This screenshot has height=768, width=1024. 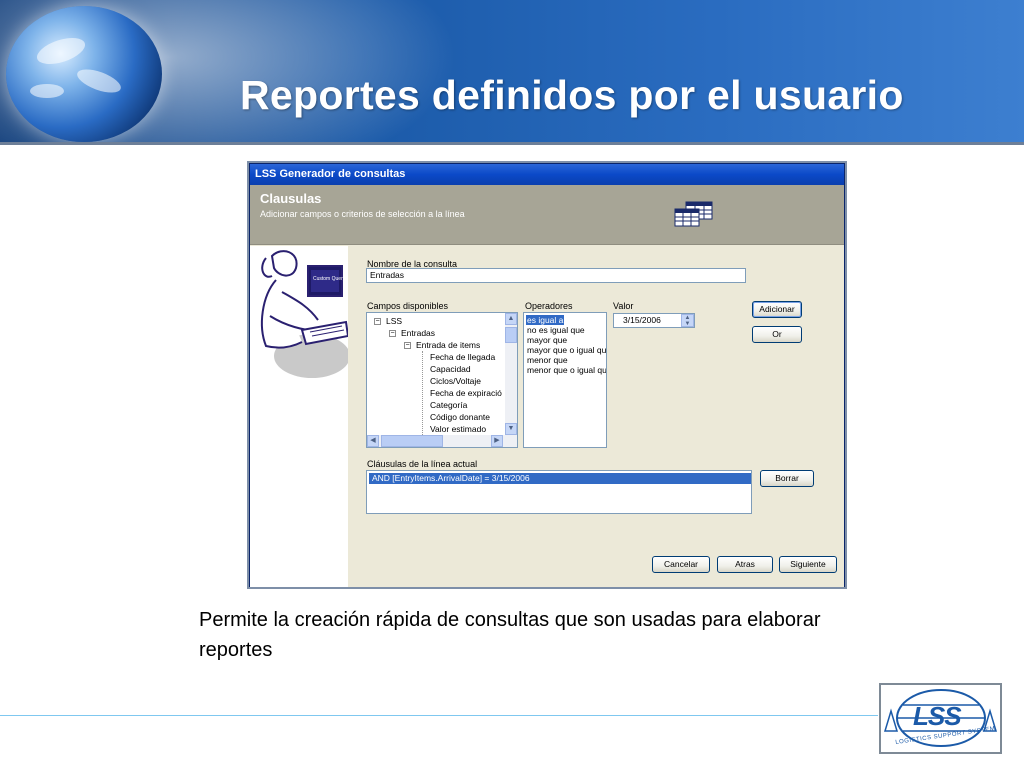 What do you see at coordinates (373, 441) in the screenshot?
I see `scroll-left-icon: ◀` at bounding box center [373, 441].